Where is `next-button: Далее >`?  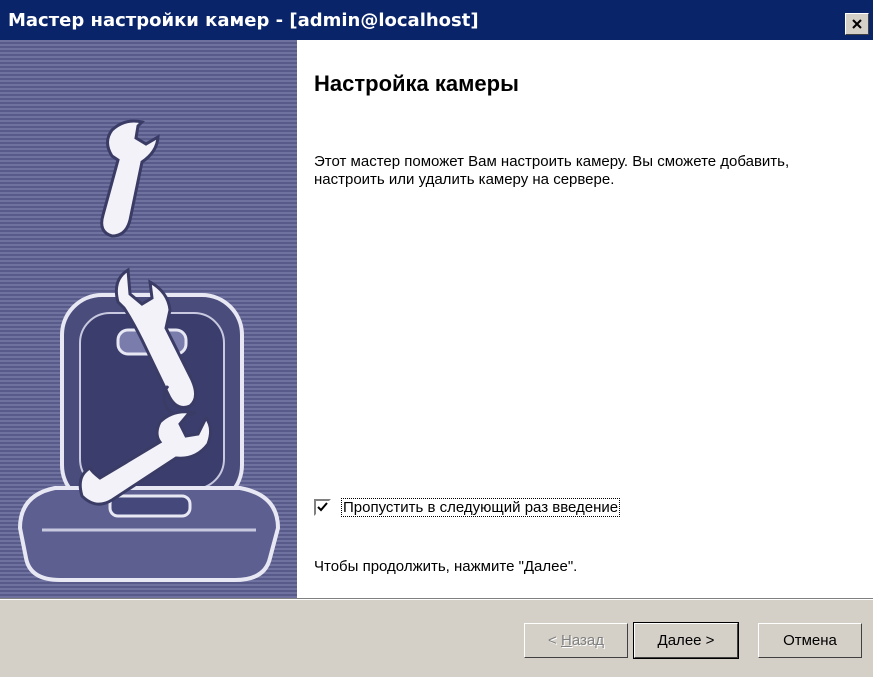
next-button: Далее > is located at coordinates (686, 640).